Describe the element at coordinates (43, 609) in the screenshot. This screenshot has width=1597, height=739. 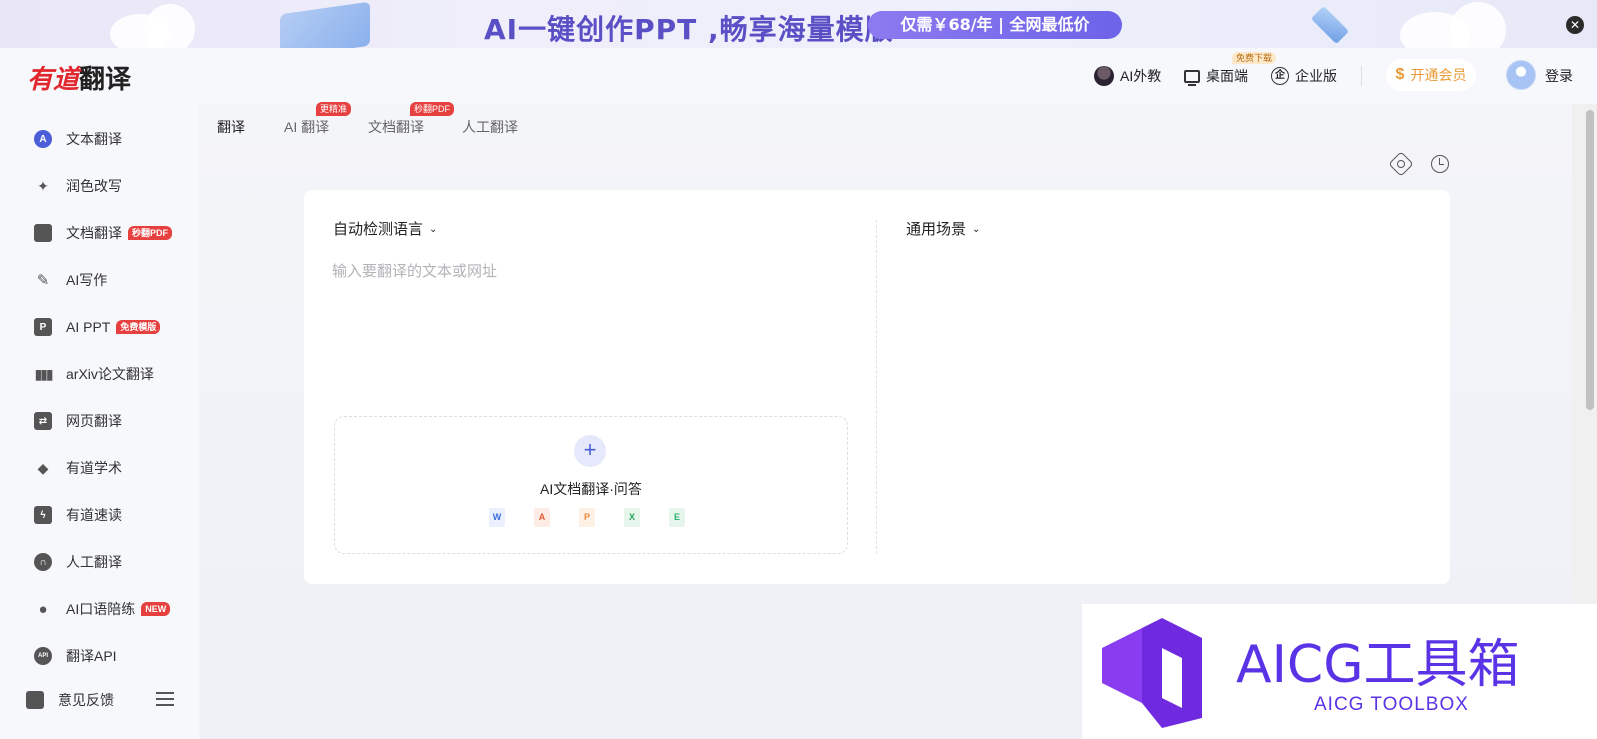
I see `person-icon: ●` at that location.